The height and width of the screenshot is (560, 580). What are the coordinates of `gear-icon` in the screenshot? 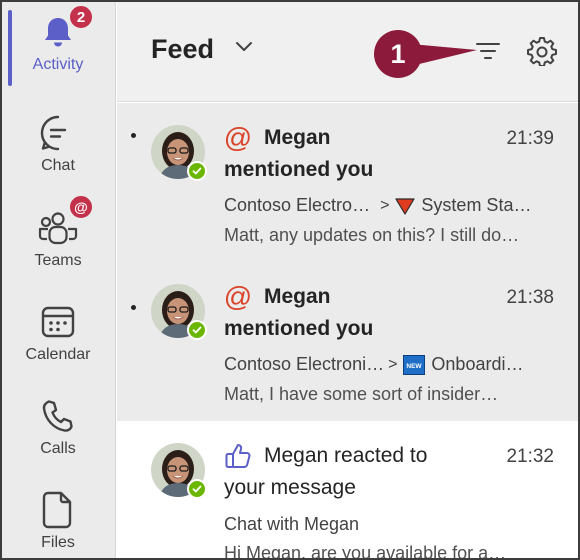 It's located at (542, 51).